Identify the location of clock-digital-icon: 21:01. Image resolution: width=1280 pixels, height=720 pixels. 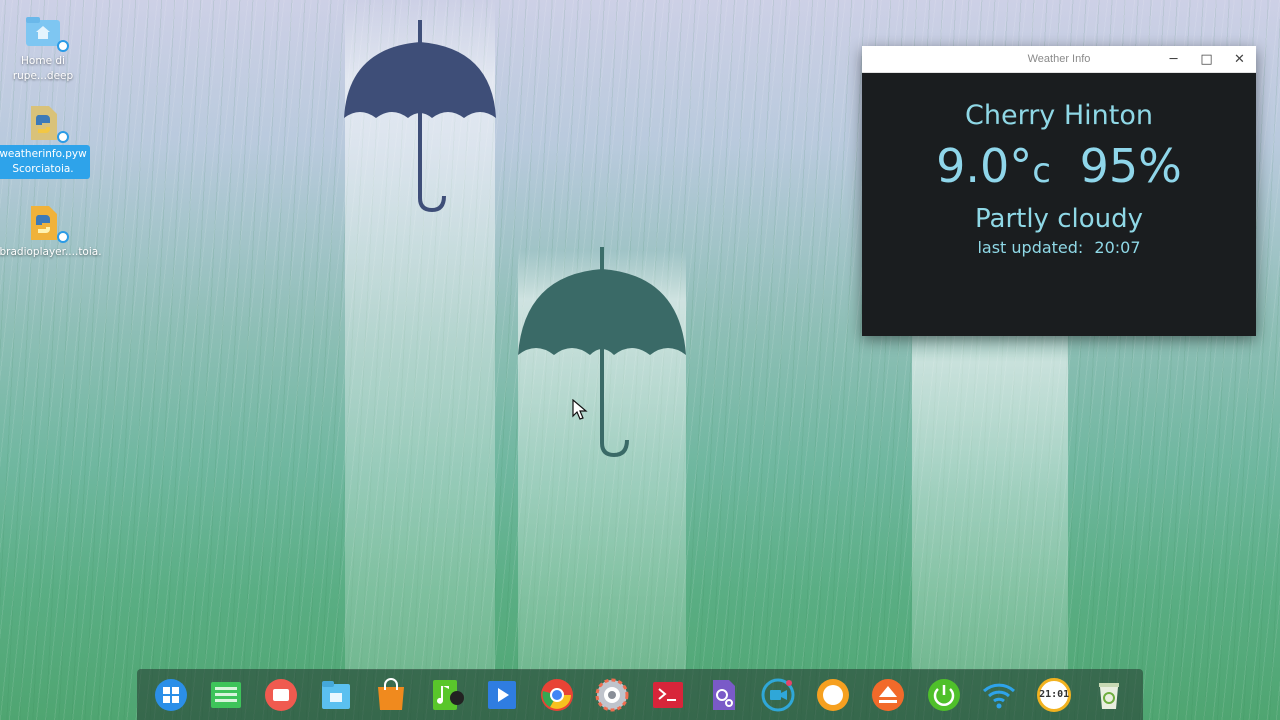
(1054, 694).